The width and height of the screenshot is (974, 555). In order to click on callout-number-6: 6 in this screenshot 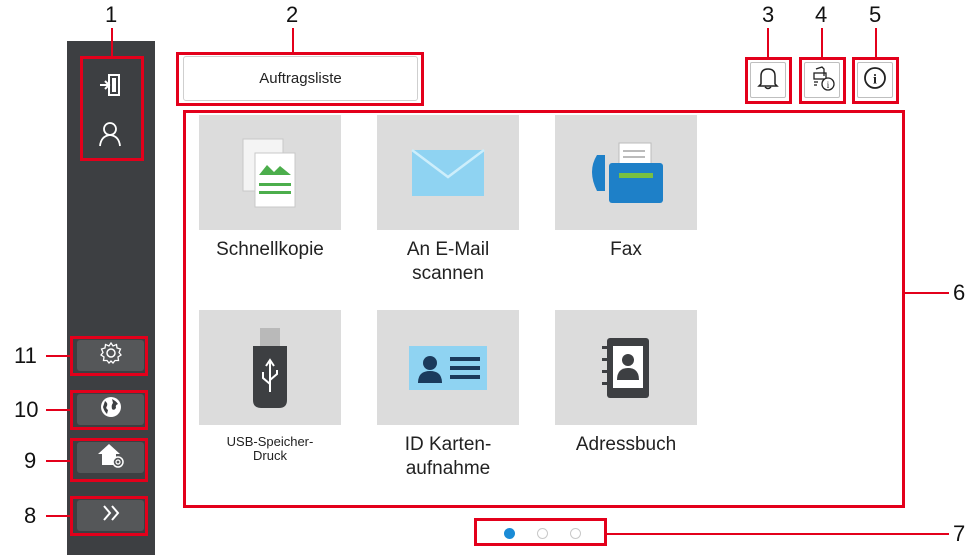, I will do `click(959, 292)`.